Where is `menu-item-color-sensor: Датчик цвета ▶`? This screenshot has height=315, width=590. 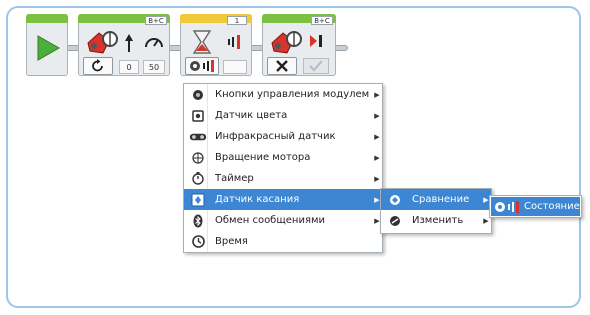 menu-item-color-sensor: Датчик цвета ▶ is located at coordinates (283, 115).